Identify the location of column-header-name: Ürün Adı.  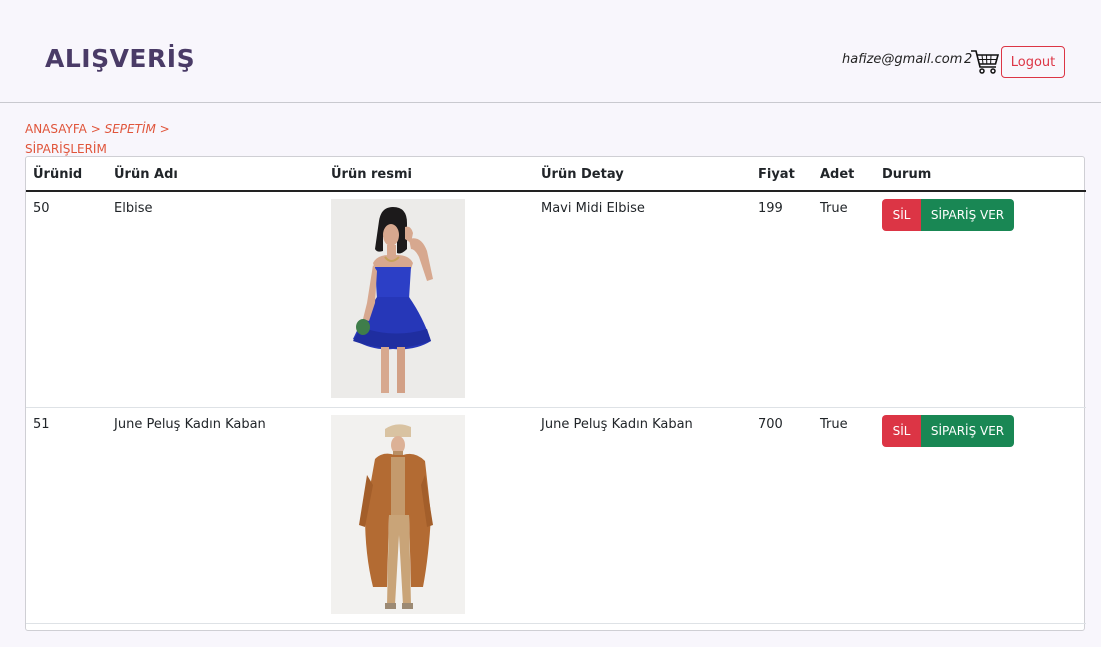
(215, 174).